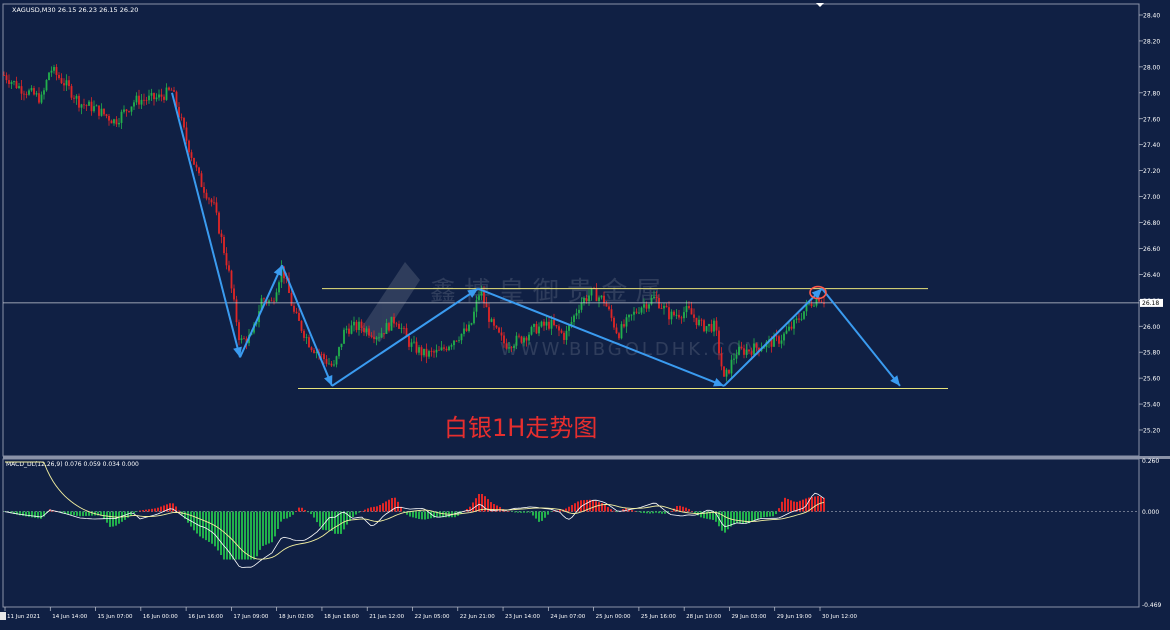  I want to click on y-tick-label: 27.20, so click(1151, 171).